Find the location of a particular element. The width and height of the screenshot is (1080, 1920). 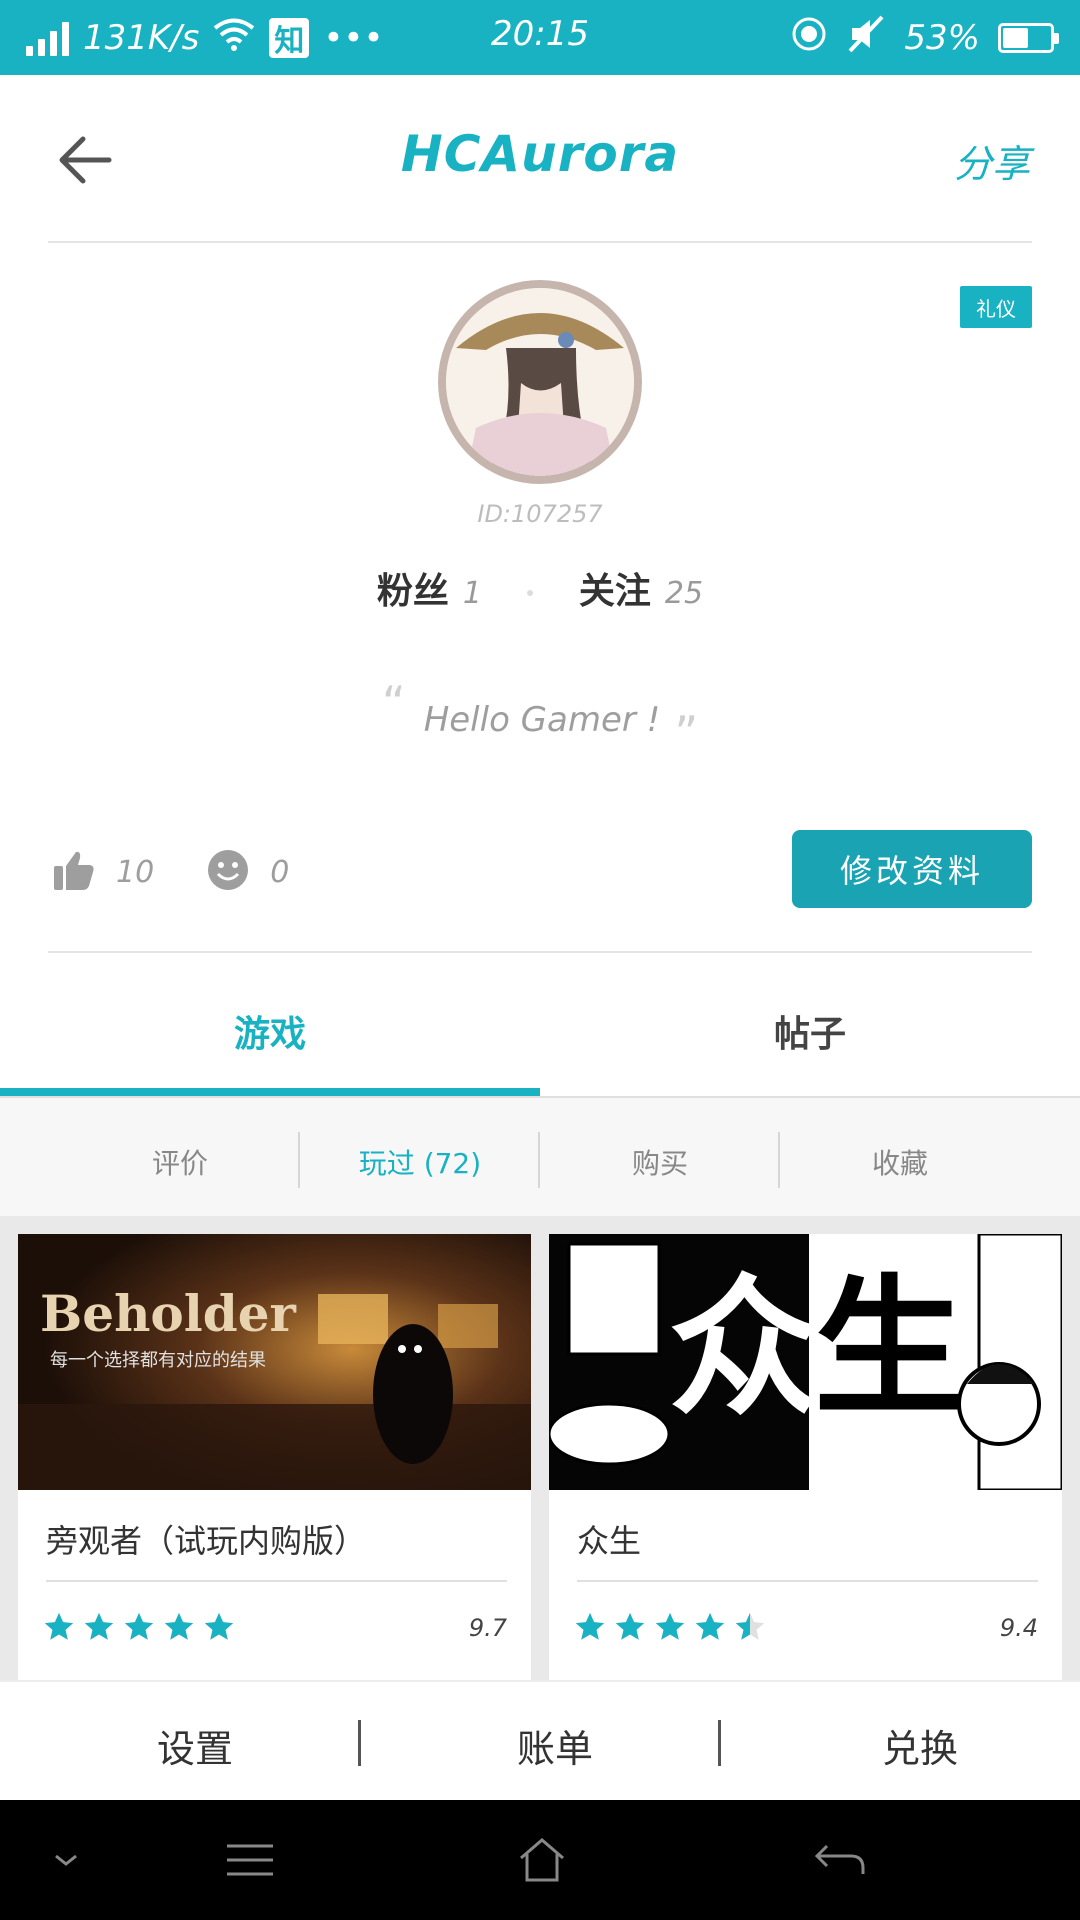

bottom-action-bar: 设置 账单 兑换 is located at coordinates (540, 1740).